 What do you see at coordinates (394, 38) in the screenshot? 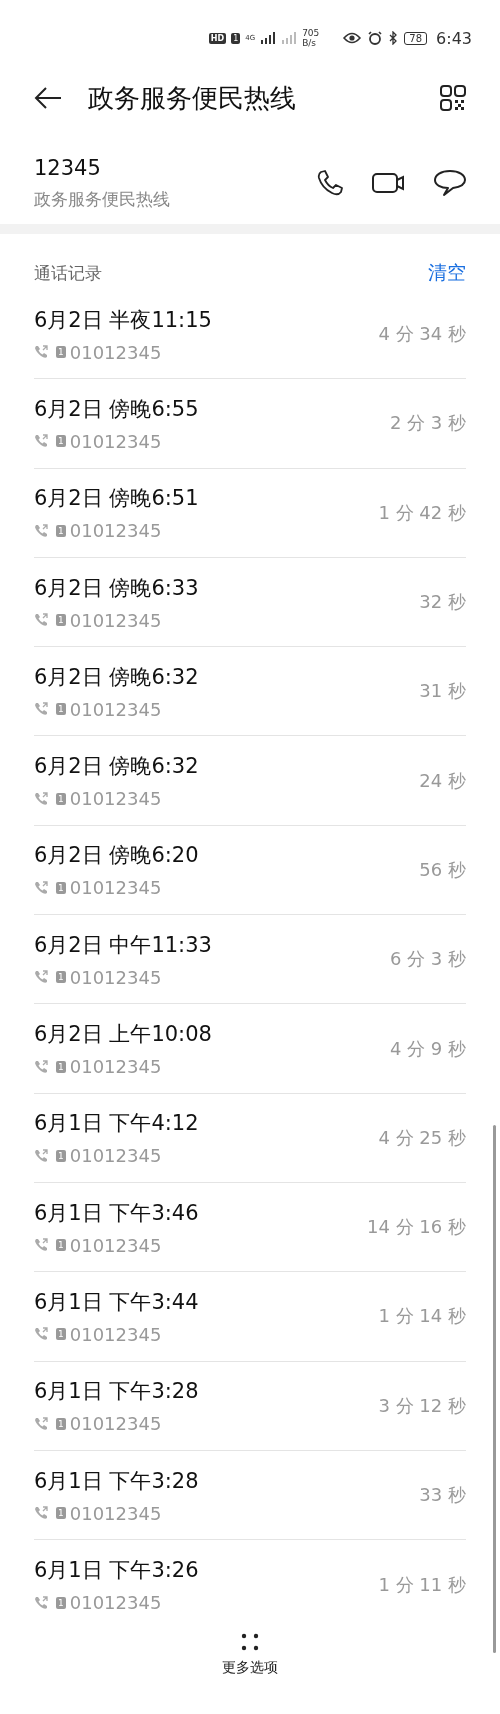
I see `bluetooth-icon` at bounding box center [394, 38].